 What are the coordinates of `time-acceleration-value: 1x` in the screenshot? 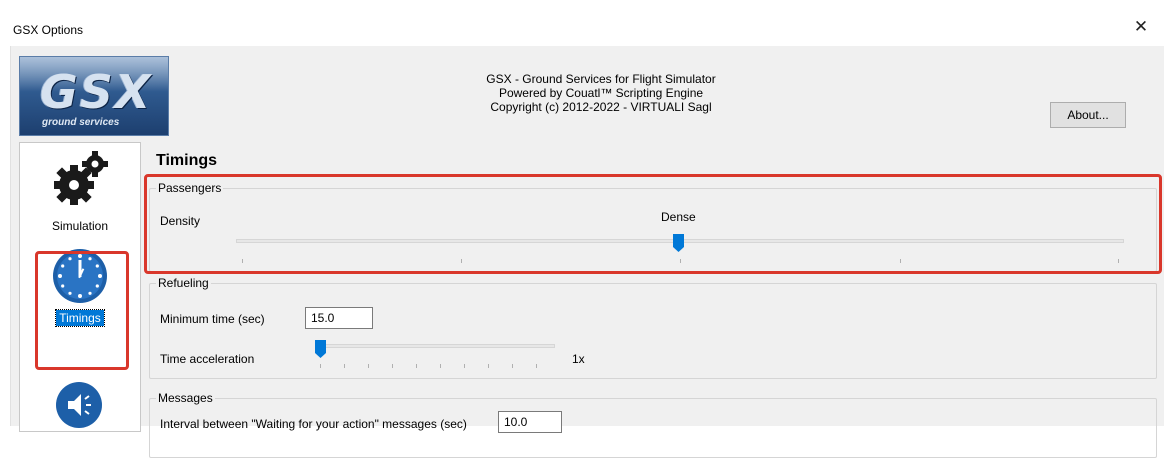 It's located at (578, 359).